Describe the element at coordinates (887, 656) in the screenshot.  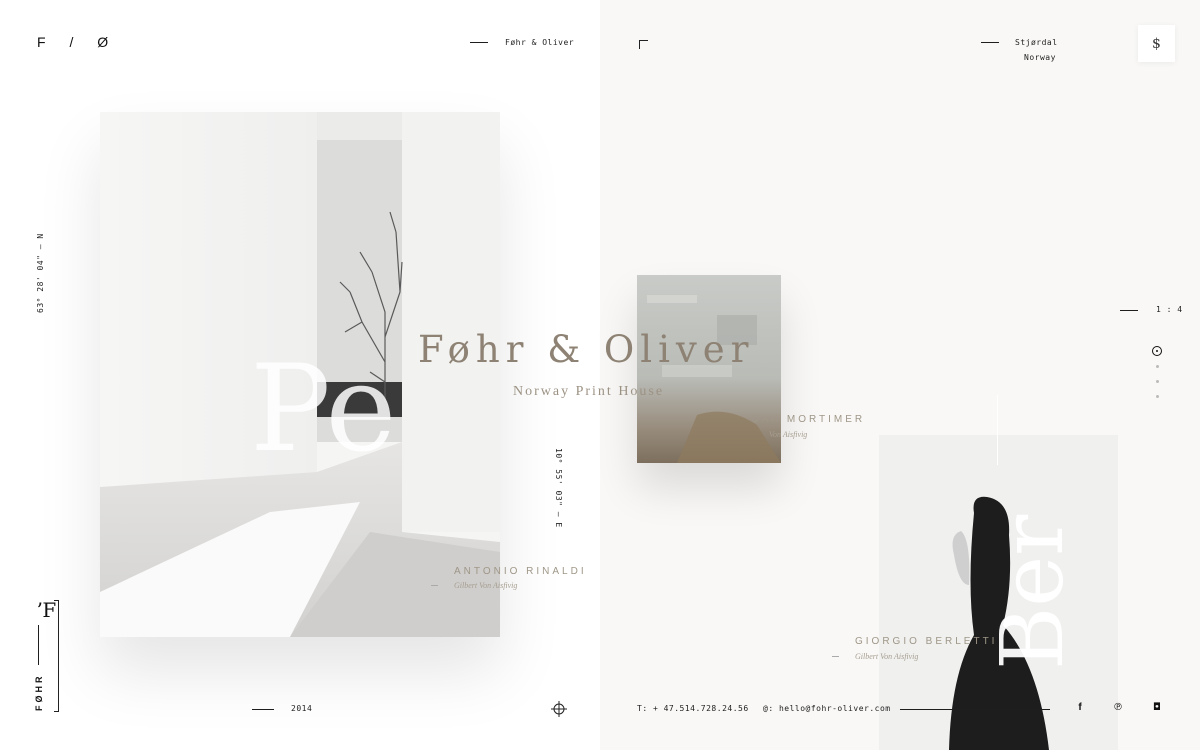
I see `caption-sub-3: Gilbert Von Aisfivig` at that location.